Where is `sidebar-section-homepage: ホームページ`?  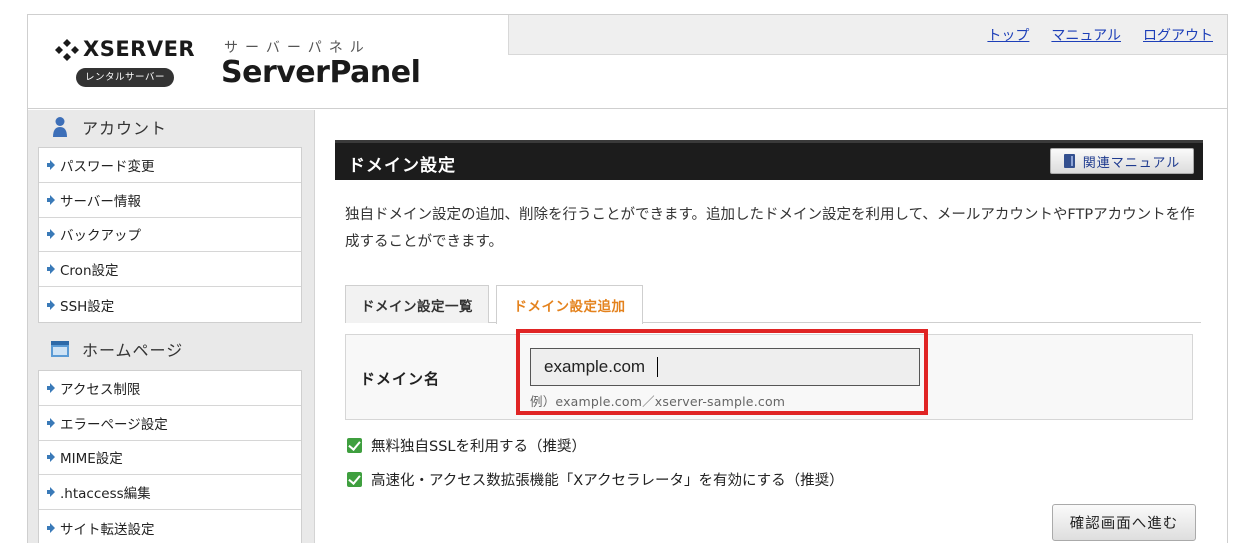
sidebar-section-homepage: ホームページ is located at coordinates (171, 349).